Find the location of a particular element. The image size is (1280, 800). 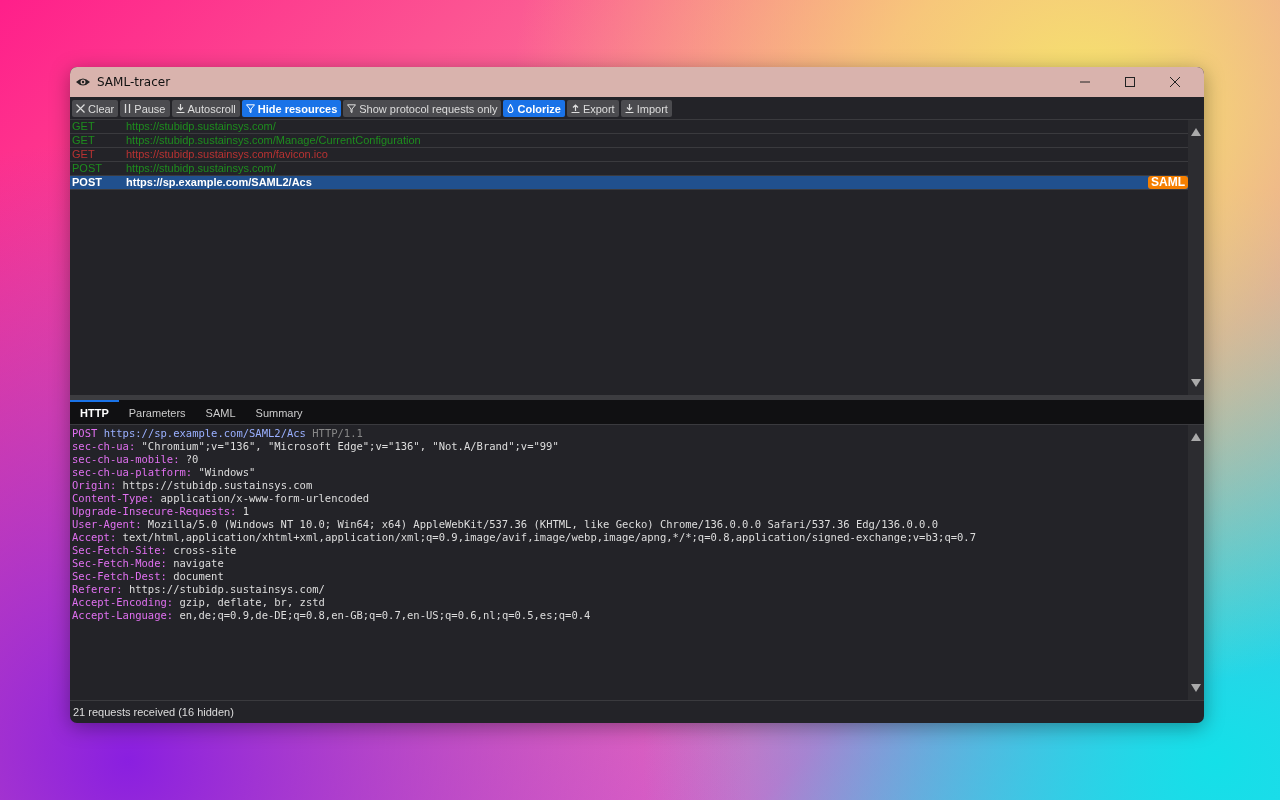

header-line: Sec-Fetch-Site: cross-site is located at coordinates (155, 550).